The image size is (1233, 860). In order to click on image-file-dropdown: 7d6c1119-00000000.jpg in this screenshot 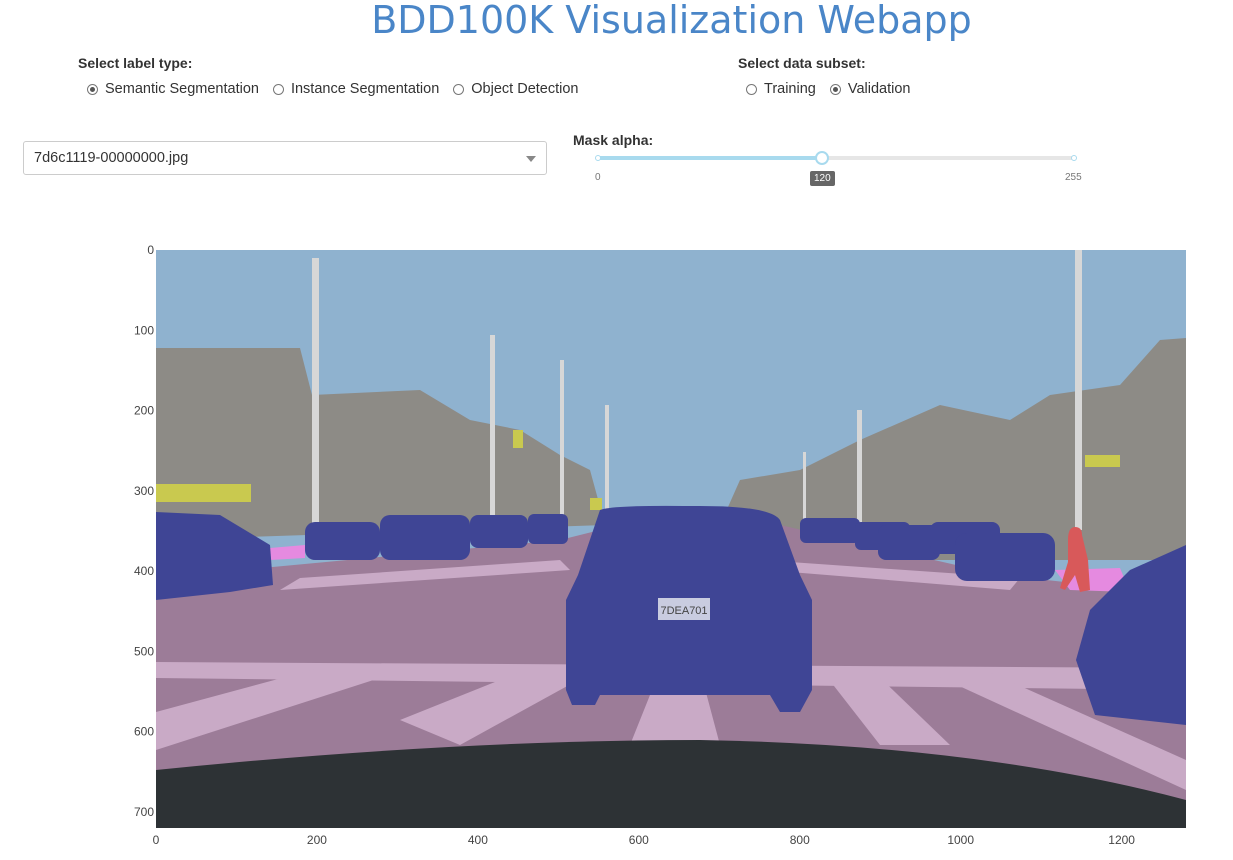, I will do `click(285, 158)`.